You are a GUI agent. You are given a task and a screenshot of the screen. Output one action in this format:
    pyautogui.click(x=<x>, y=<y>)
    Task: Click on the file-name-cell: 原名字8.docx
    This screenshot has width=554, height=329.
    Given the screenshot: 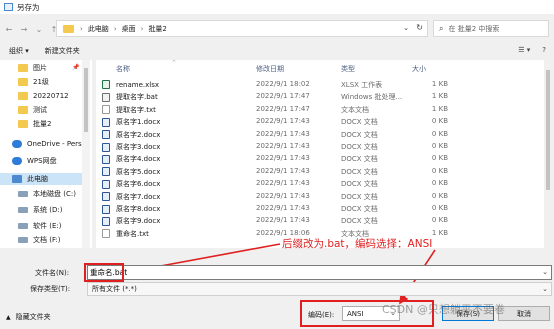 What is the action you would take?
    pyautogui.click(x=131, y=209)
    